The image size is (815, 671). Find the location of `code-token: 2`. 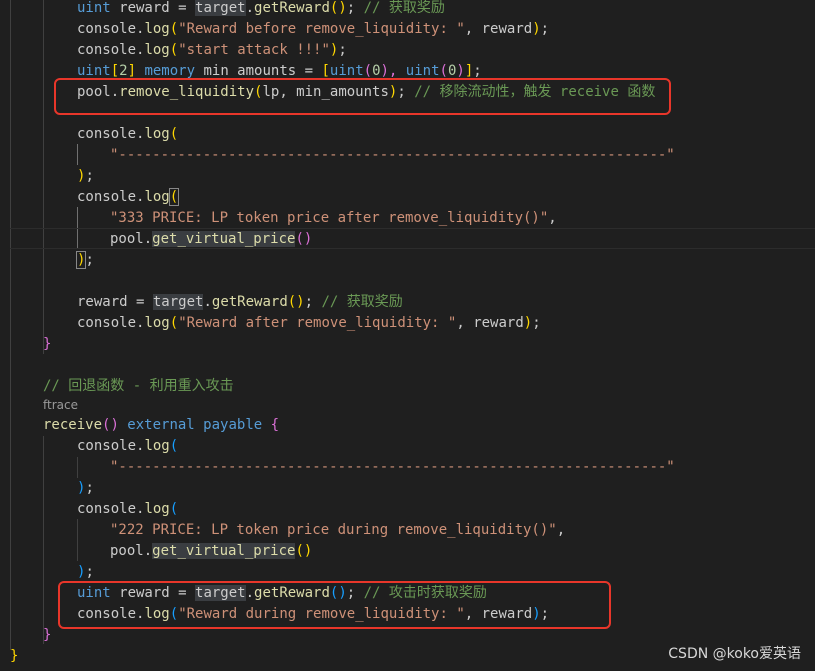

code-token: 2 is located at coordinates (123, 71).